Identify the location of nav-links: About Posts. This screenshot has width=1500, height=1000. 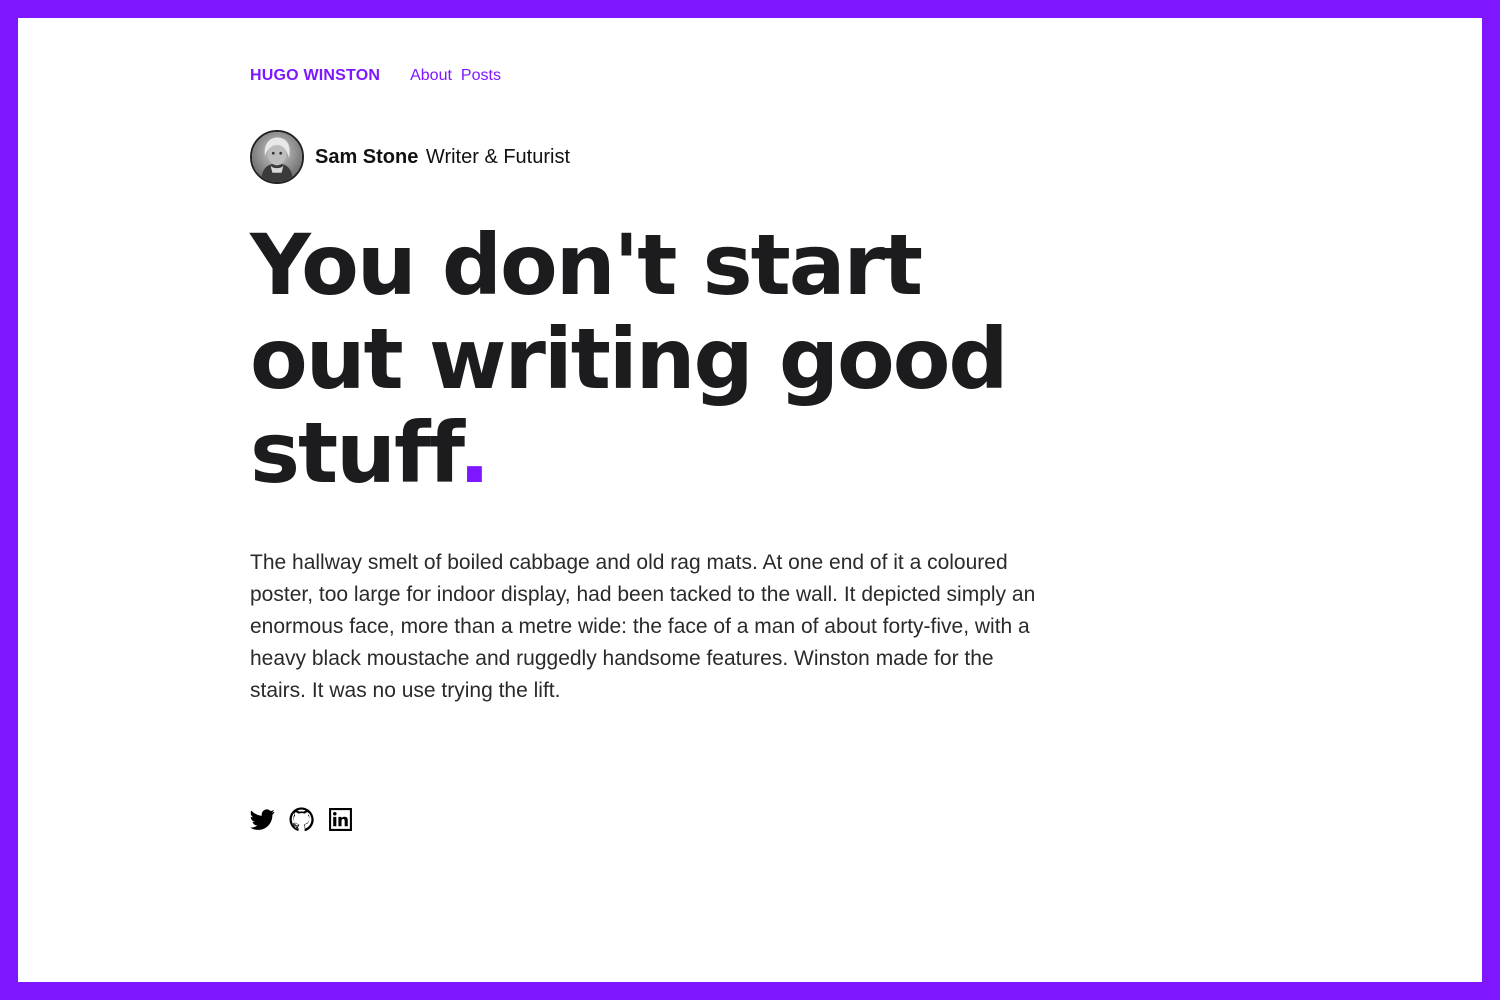
(455, 76).